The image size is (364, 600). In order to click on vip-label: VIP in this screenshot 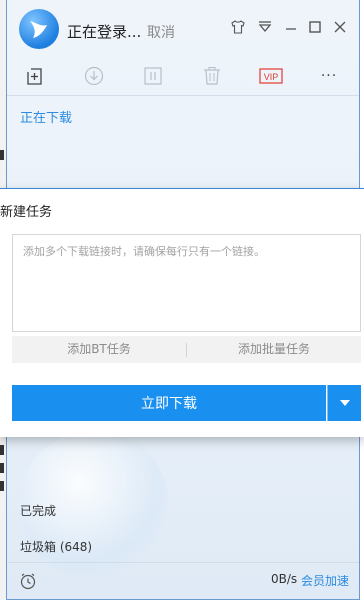, I will do `click(271, 77)`.